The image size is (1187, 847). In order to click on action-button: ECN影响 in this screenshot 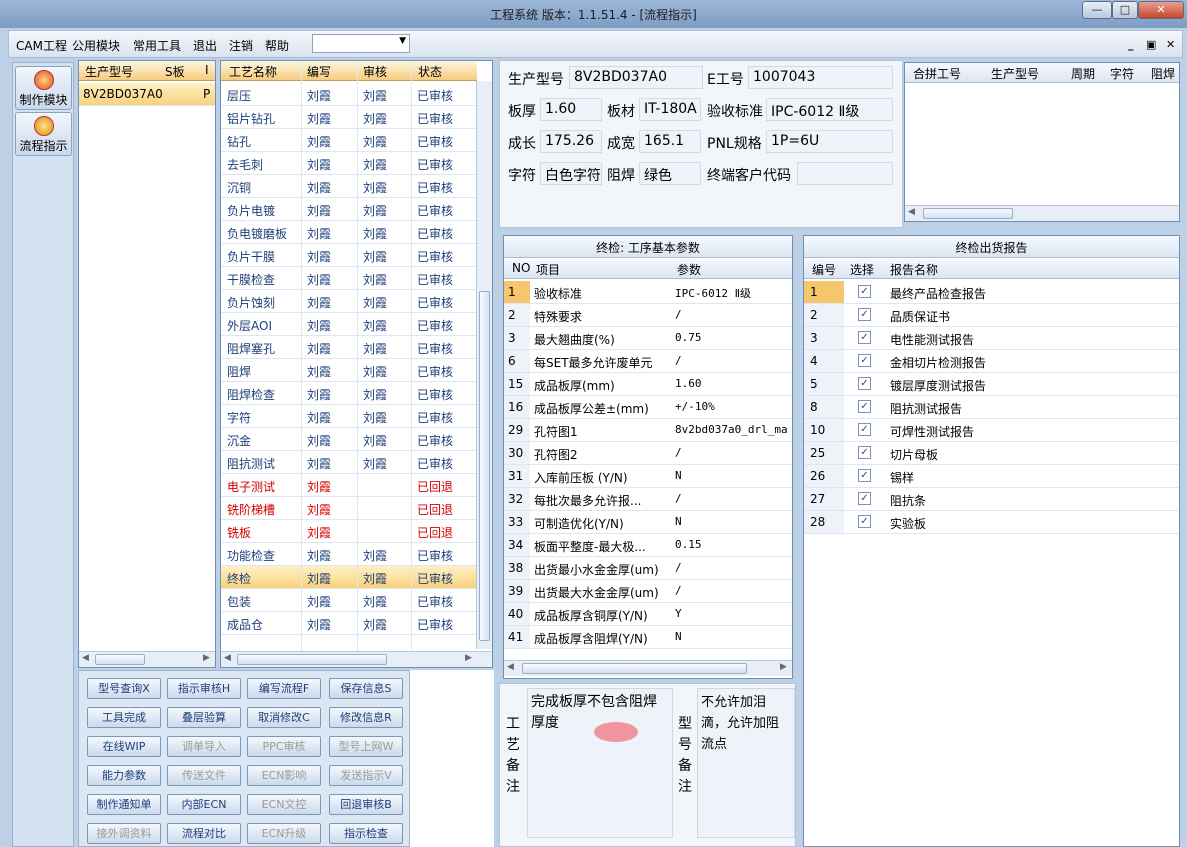, I will do `click(284, 775)`.